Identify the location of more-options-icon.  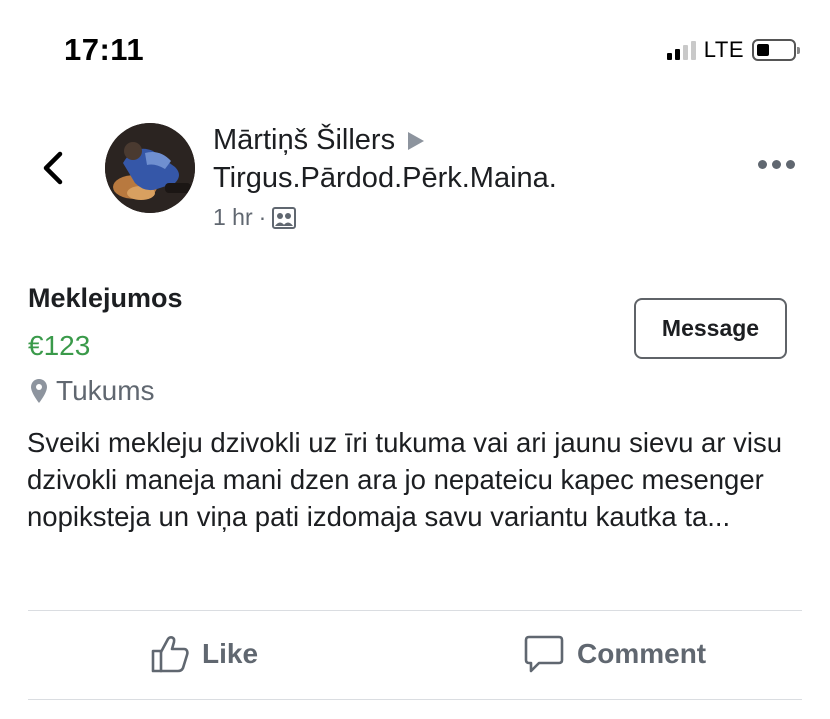
(776, 164).